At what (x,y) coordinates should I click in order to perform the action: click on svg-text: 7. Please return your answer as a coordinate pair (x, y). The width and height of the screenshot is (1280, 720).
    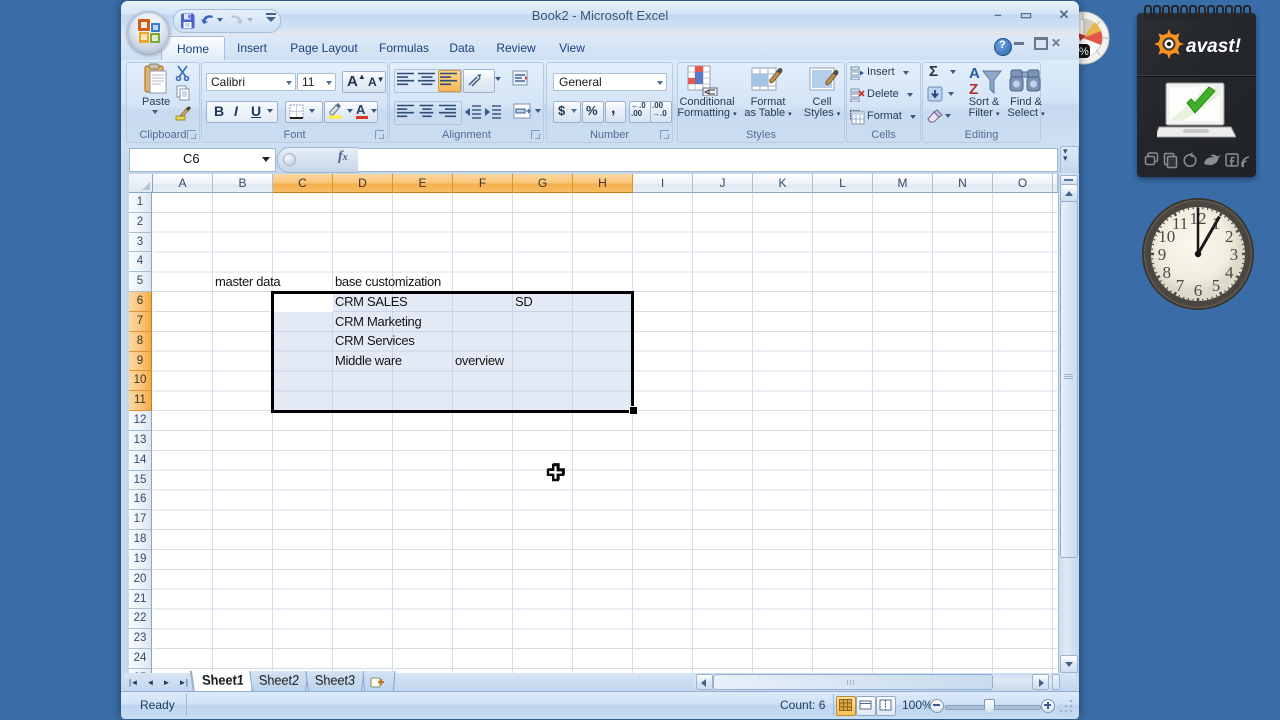
    Looking at the image, I should click on (1180, 285).